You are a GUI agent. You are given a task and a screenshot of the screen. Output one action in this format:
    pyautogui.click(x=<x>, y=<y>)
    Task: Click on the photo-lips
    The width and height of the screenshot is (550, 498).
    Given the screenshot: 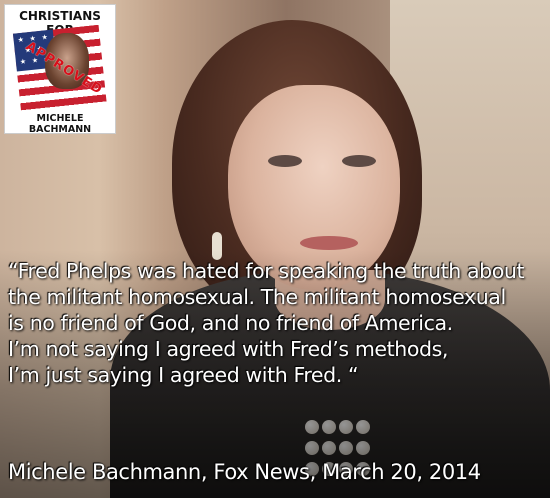 What is the action you would take?
    pyautogui.click(x=329, y=243)
    